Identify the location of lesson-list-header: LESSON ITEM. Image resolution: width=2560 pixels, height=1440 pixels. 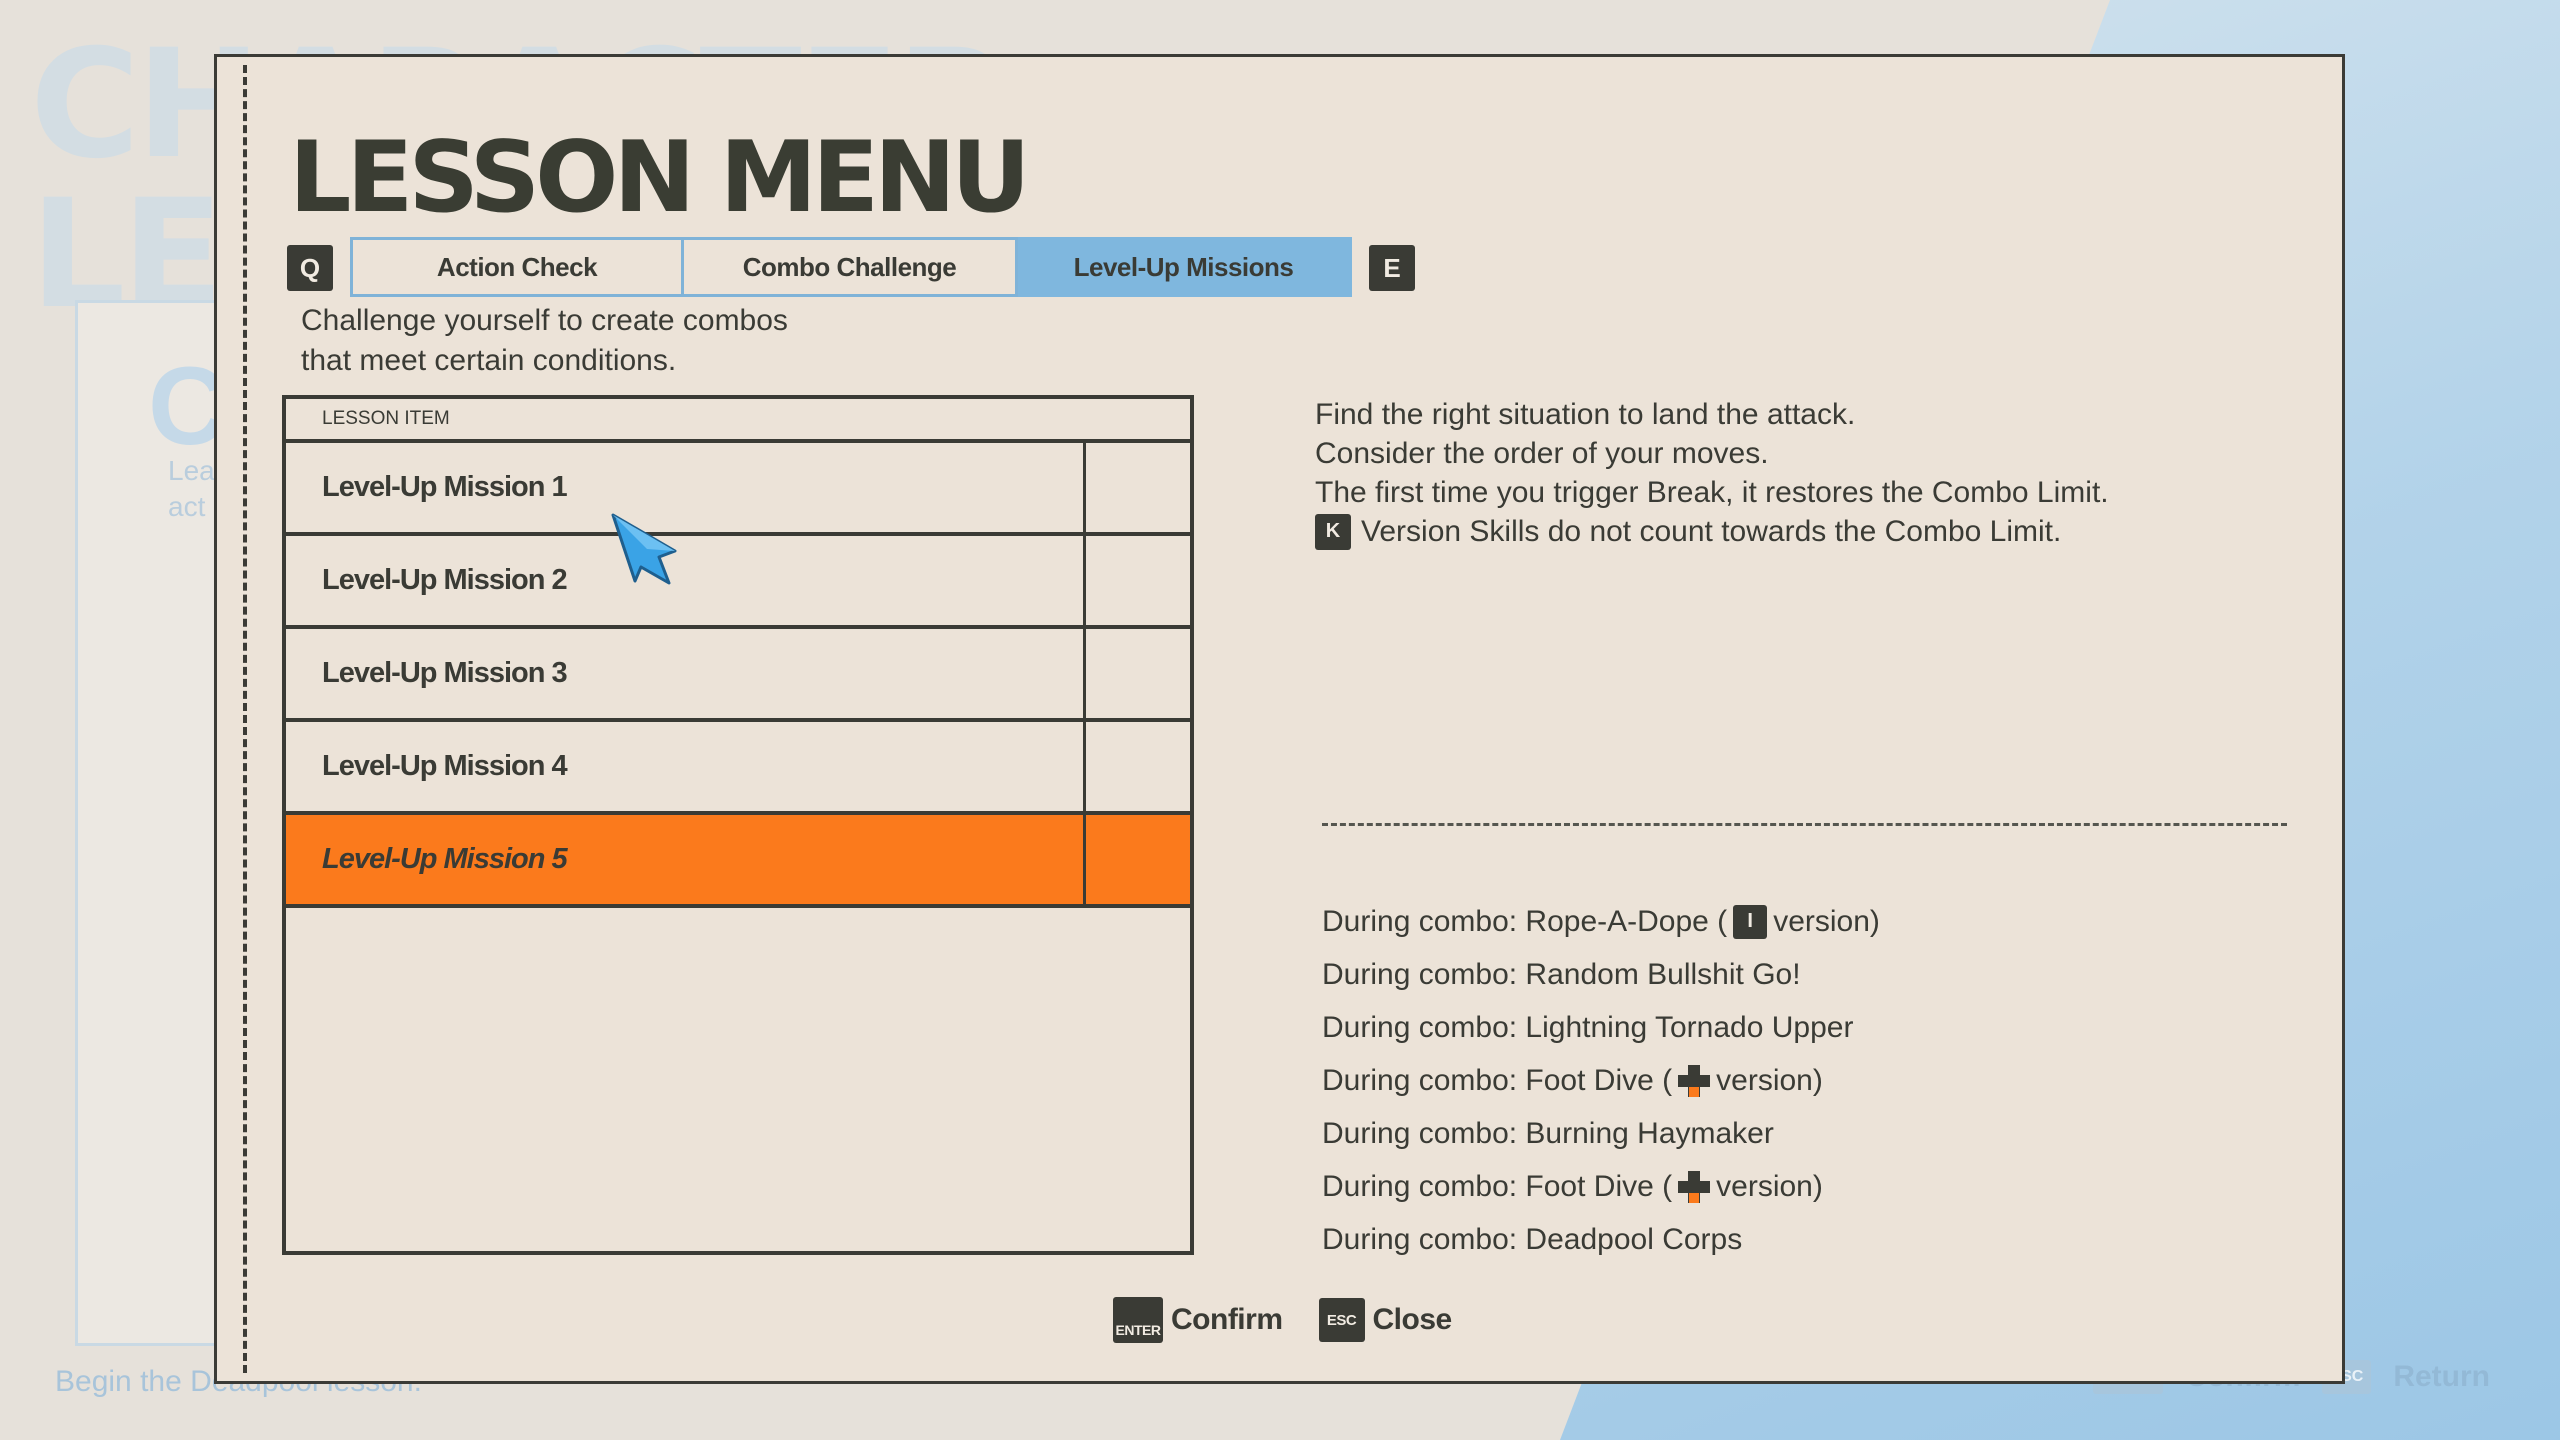
(738, 421).